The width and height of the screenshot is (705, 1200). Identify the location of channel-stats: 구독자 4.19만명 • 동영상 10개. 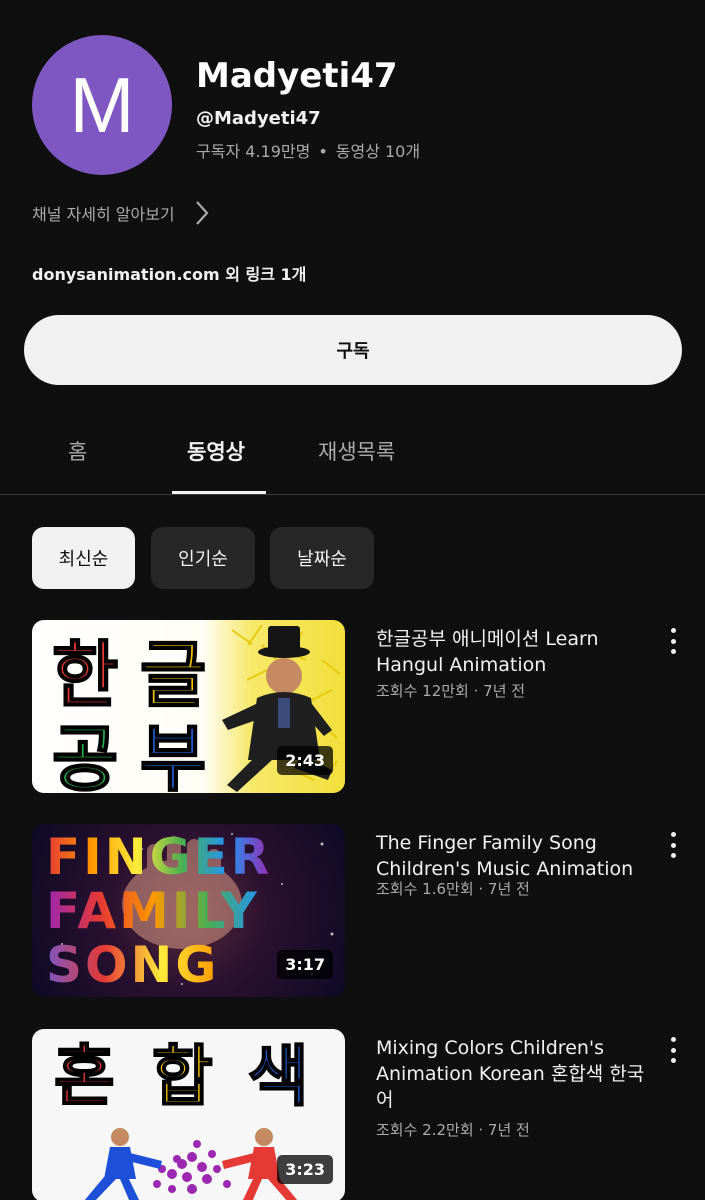
(308, 150).